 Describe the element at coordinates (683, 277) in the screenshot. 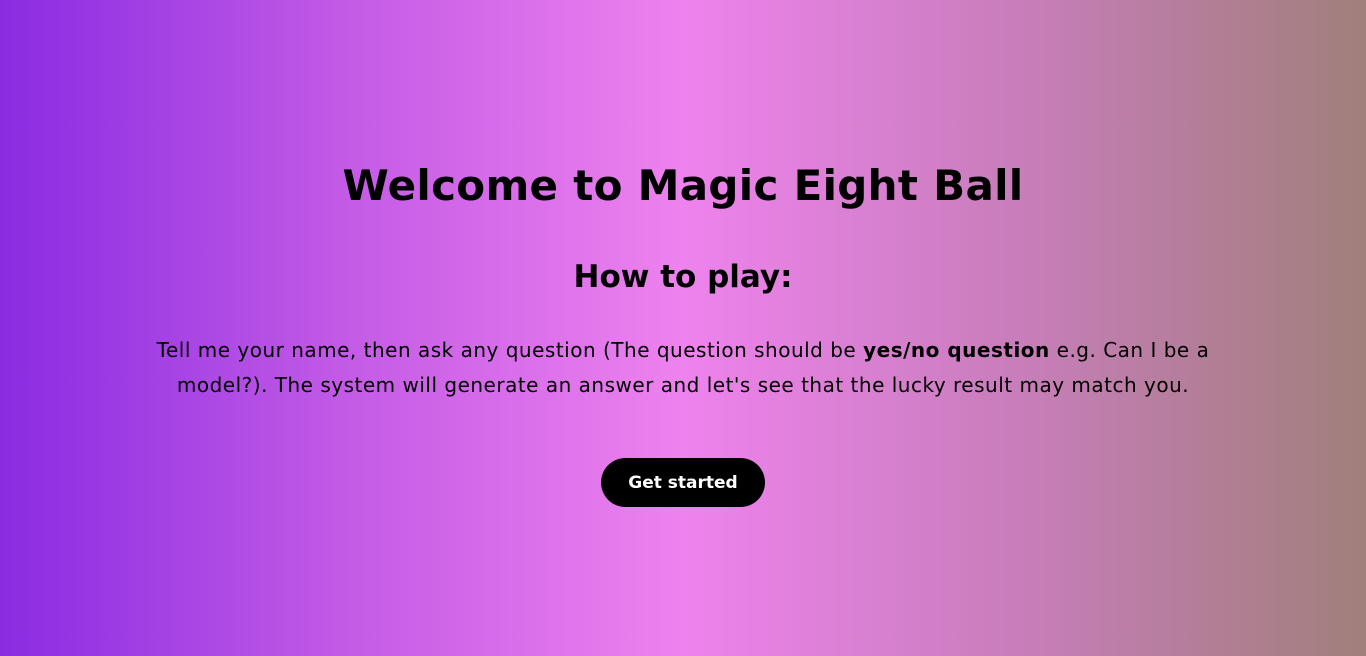

I see `how-to-play-heading: How to play:` at that location.